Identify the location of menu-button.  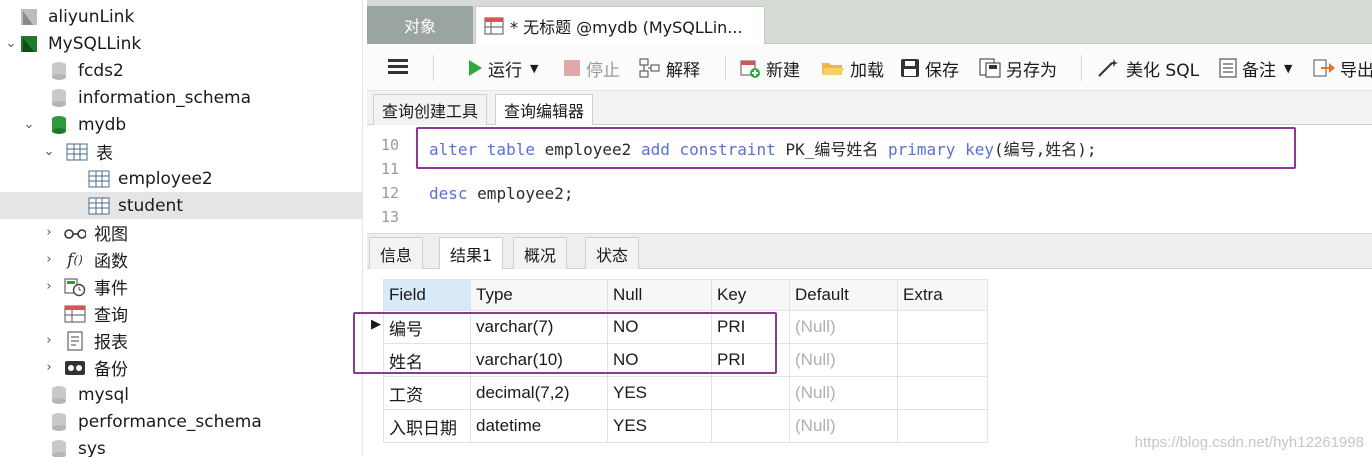
(398, 68).